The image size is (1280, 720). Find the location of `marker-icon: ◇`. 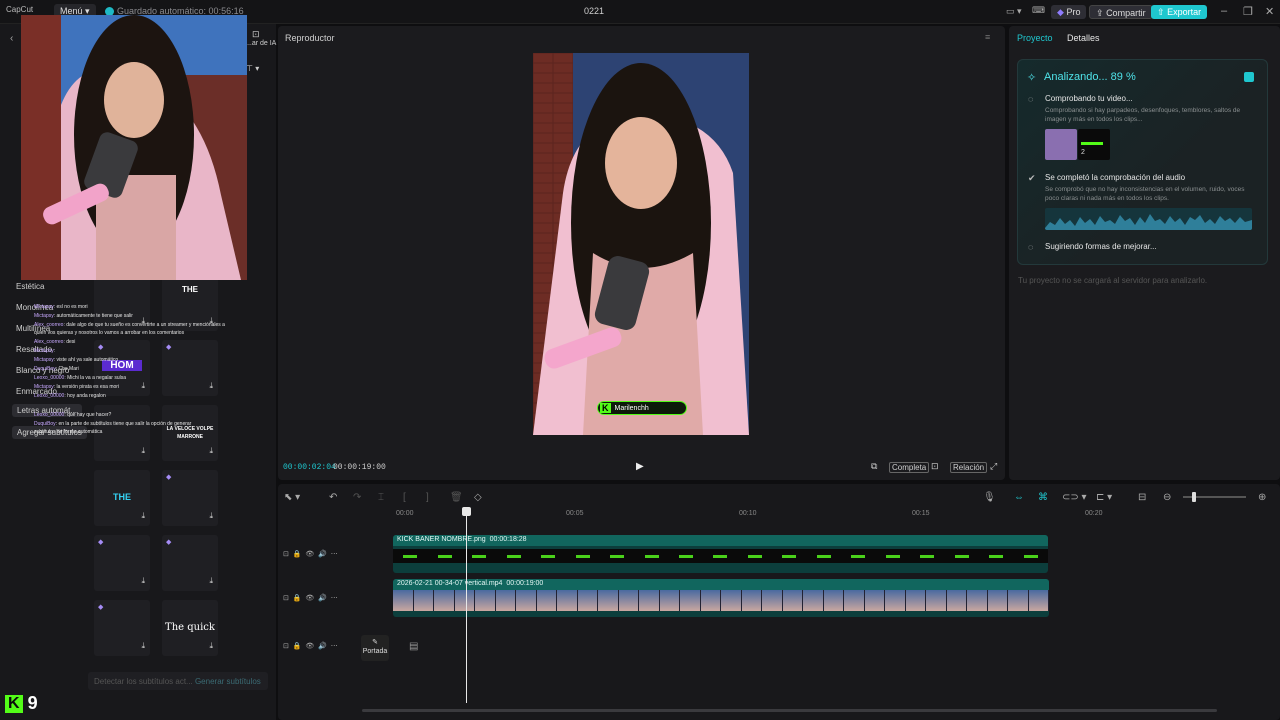

marker-icon: ◇ is located at coordinates (478, 497).